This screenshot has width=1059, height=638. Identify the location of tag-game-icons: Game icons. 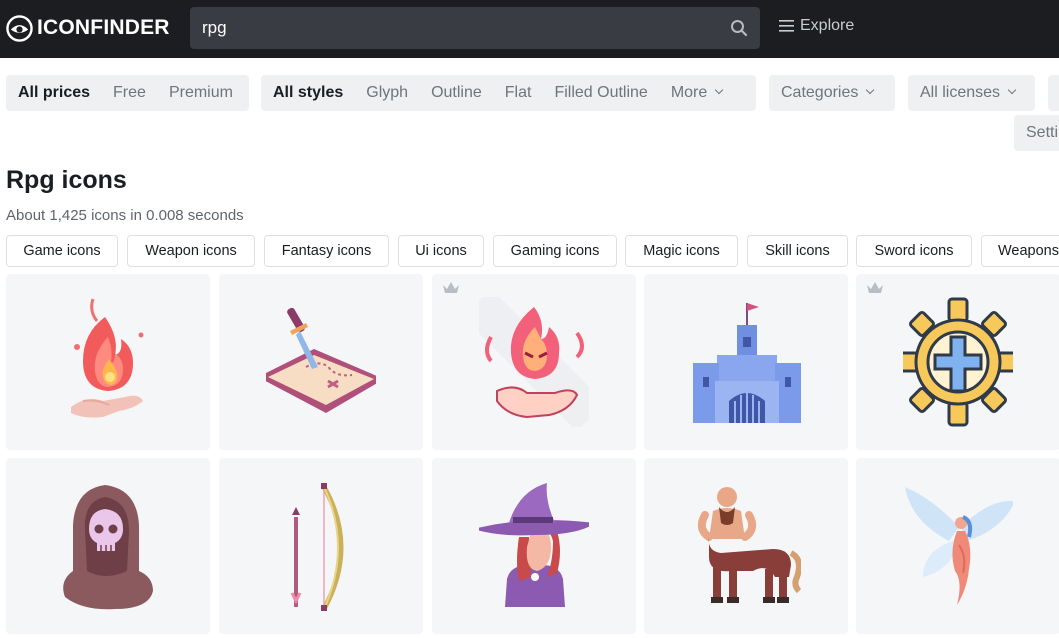
(62, 251).